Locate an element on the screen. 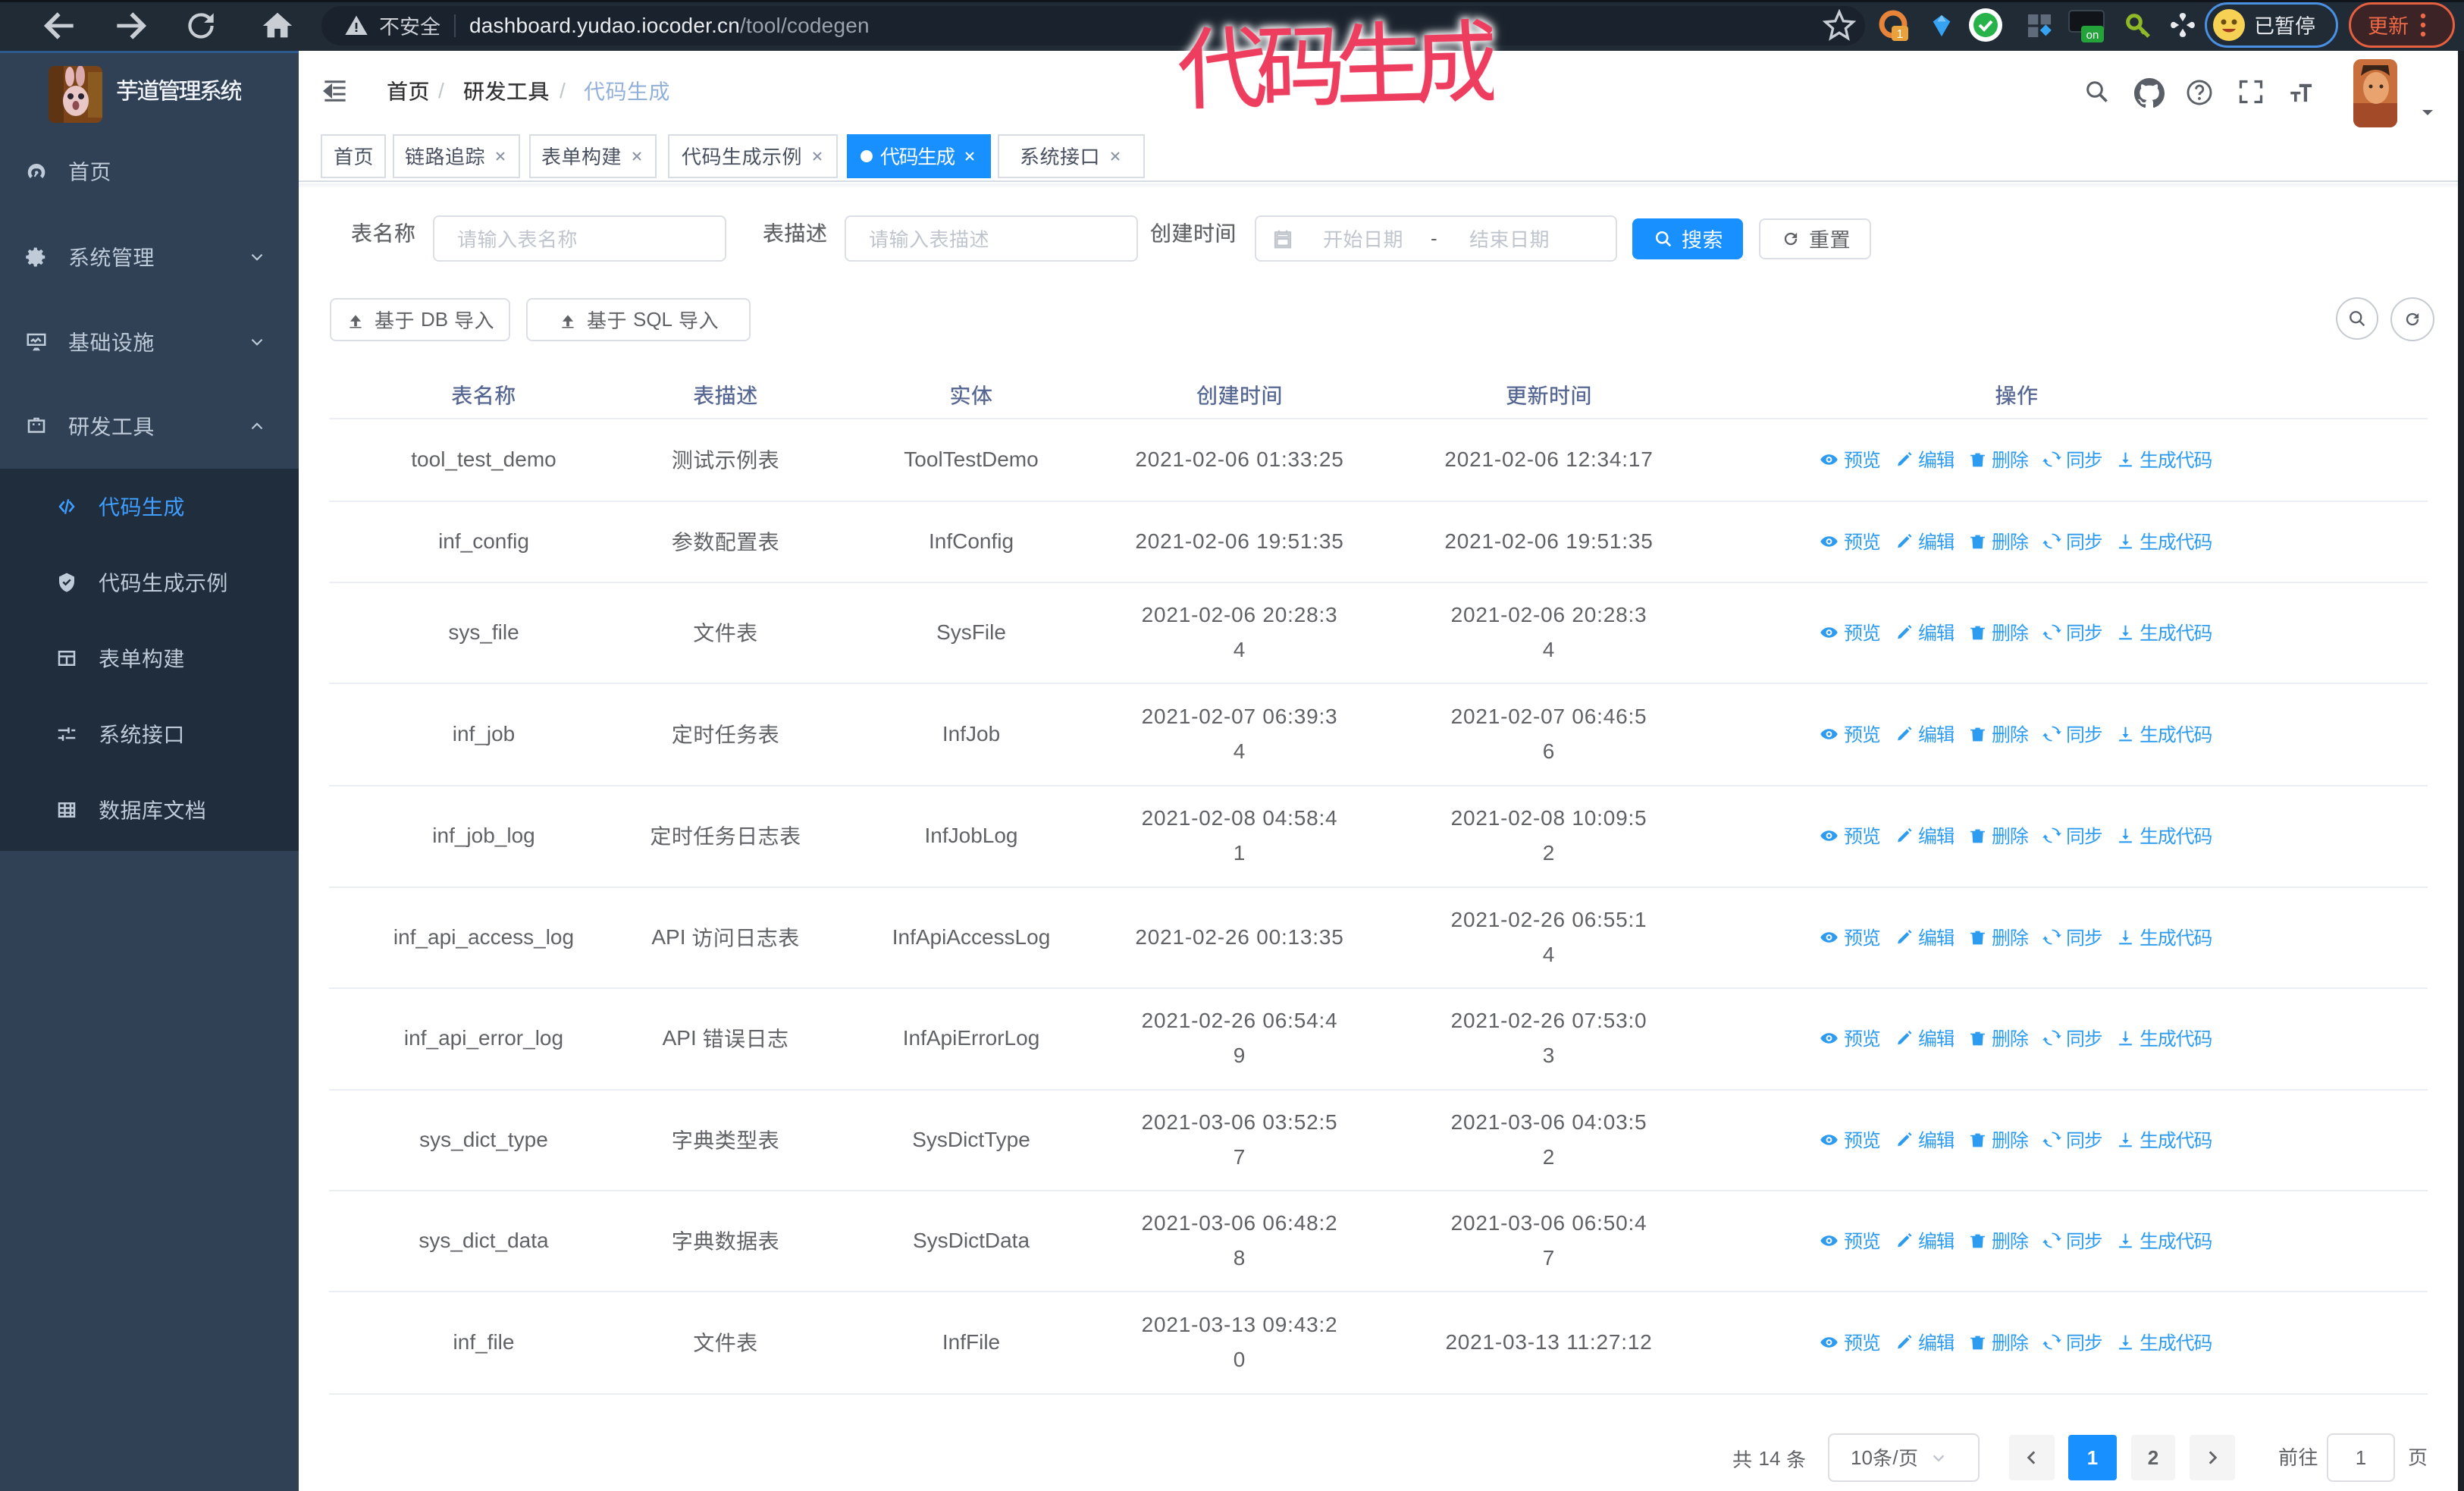  svg-text: 1 is located at coordinates (1900, 34).